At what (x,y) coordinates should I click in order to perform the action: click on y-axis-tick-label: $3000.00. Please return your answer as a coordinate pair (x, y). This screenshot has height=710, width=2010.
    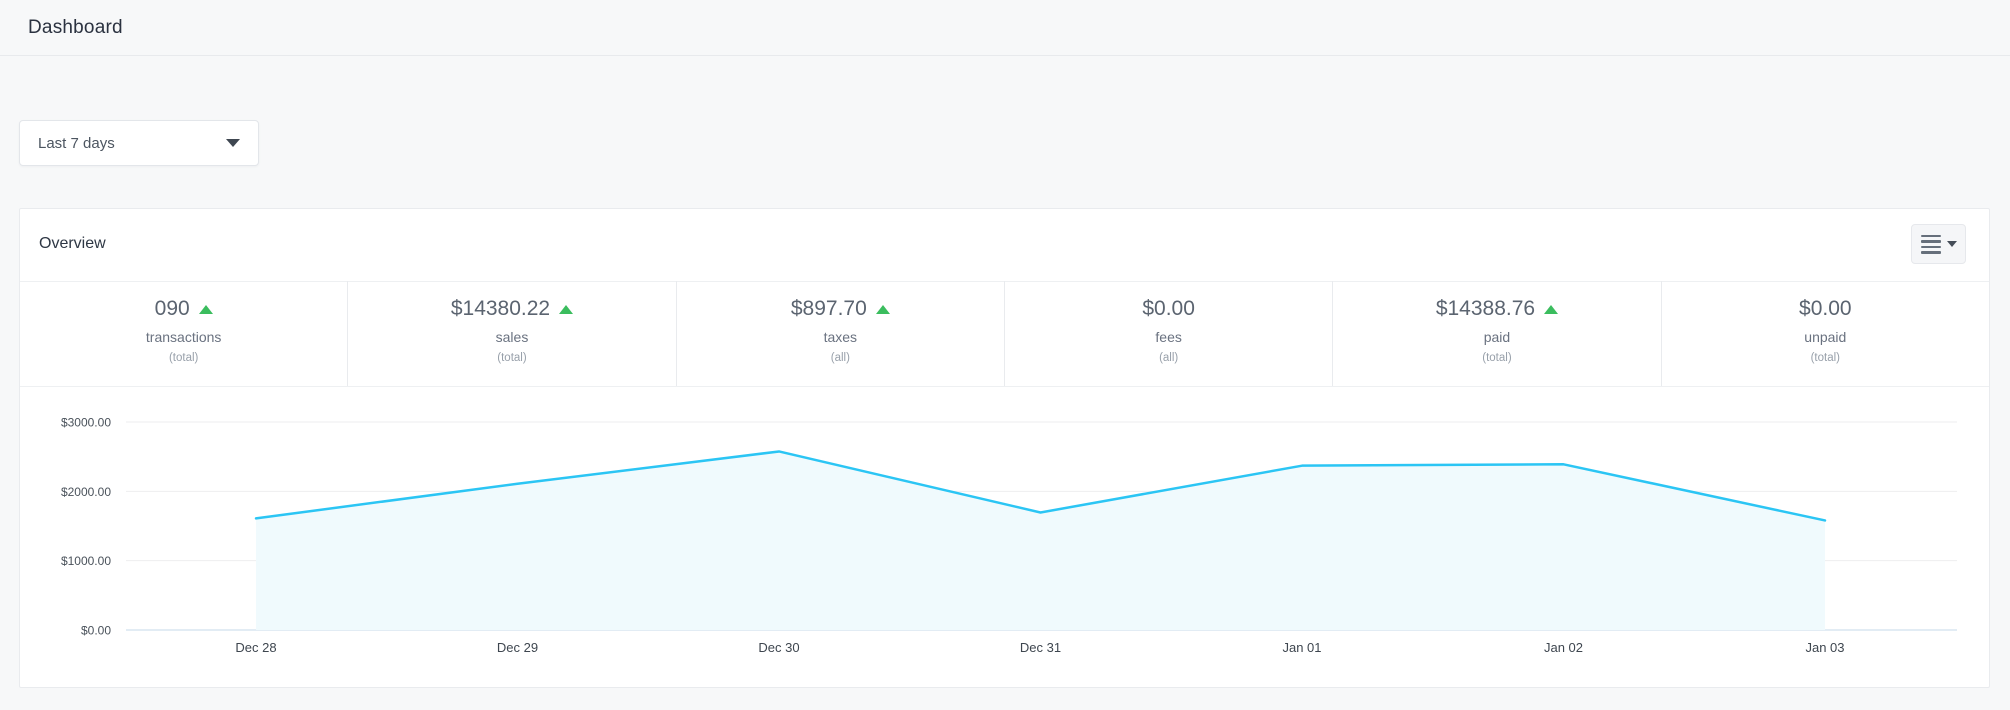
    Looking at the image, I should click on (86, 423).